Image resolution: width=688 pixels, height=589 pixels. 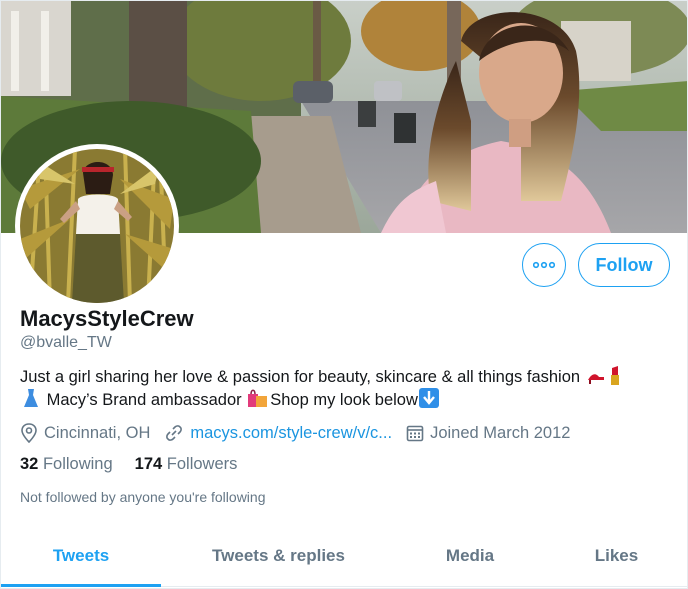 I want to click on followers-label: Followers, so click(x=202, y=464).